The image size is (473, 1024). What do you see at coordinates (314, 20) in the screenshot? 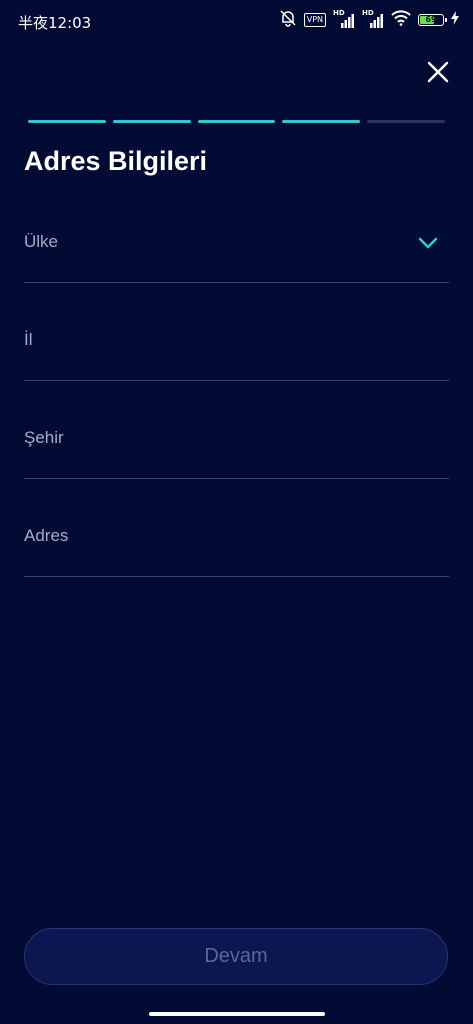
I see `vpn-badge: VPN` at bounding box center [314, 20].